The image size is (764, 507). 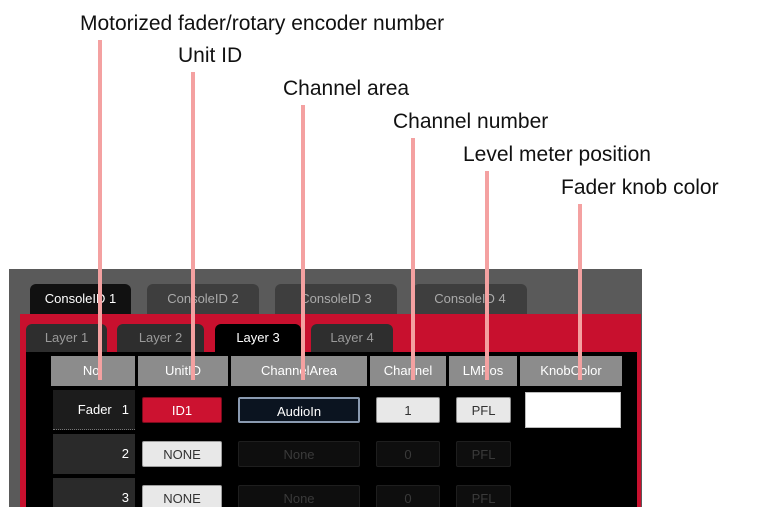 I want to click on callout-unit-id: Unit ID, so click(x=210, y=55).